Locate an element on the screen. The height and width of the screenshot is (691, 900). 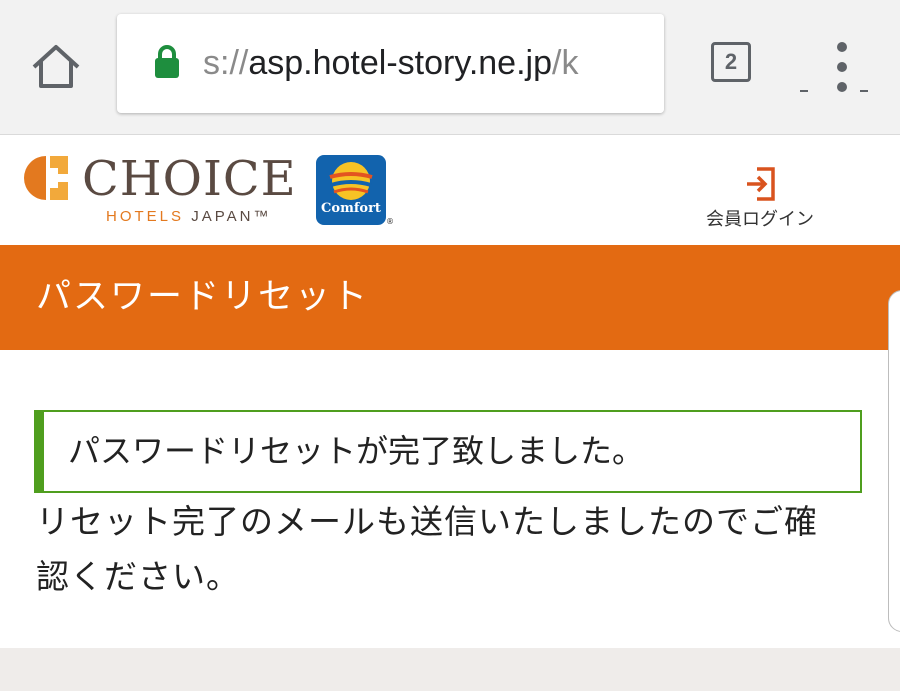
lock-icon is located at coordinates (167, 61).